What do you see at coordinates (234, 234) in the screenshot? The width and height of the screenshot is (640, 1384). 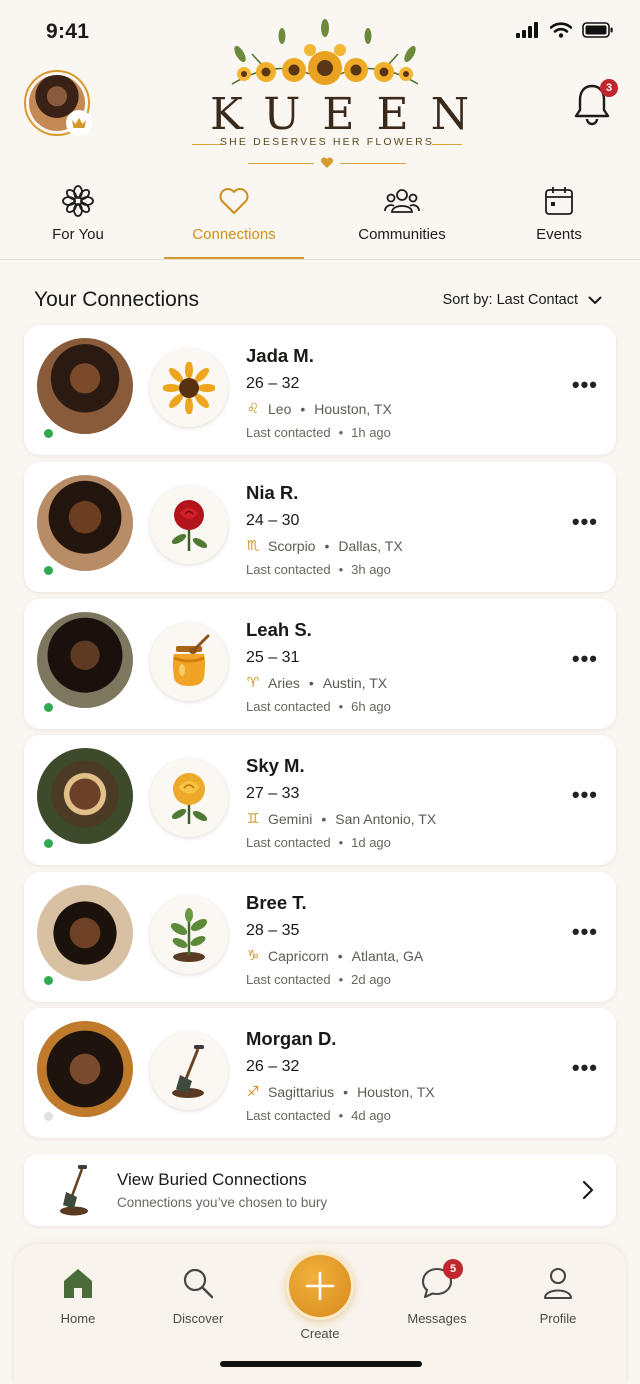 I see `tab-connections-label: Connections` at bounding box center [234, 234].